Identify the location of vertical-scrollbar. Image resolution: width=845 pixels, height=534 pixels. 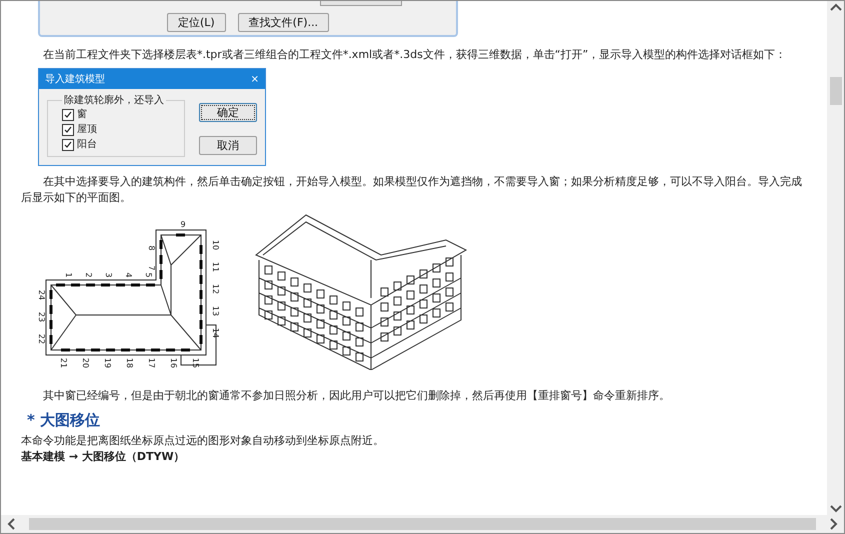
(835, 258).